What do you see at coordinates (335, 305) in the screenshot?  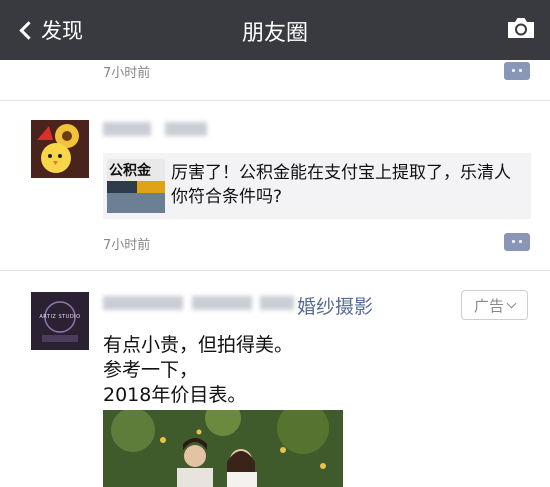 I see `advertiser-name: 婚纱摄影` at bounding box center [335, 305].